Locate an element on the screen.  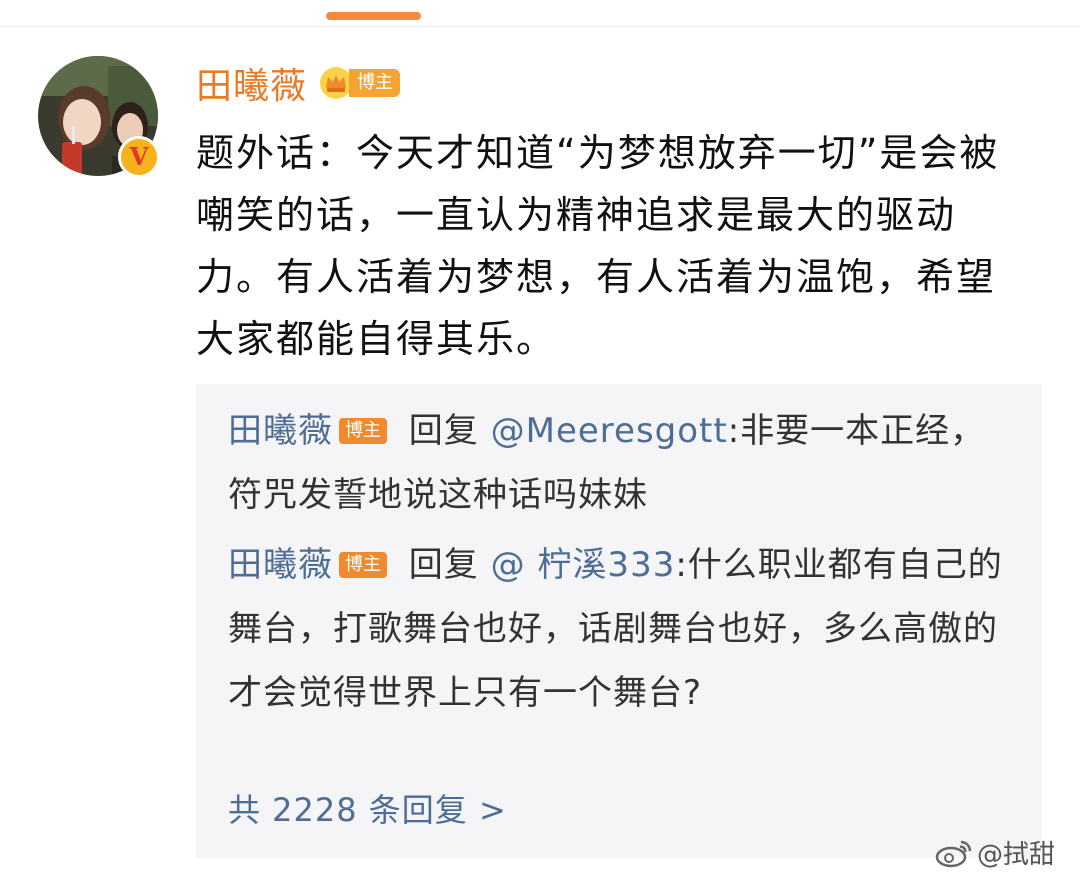
watermark-text: @拭甜 is located at coordinates (1016, 855).